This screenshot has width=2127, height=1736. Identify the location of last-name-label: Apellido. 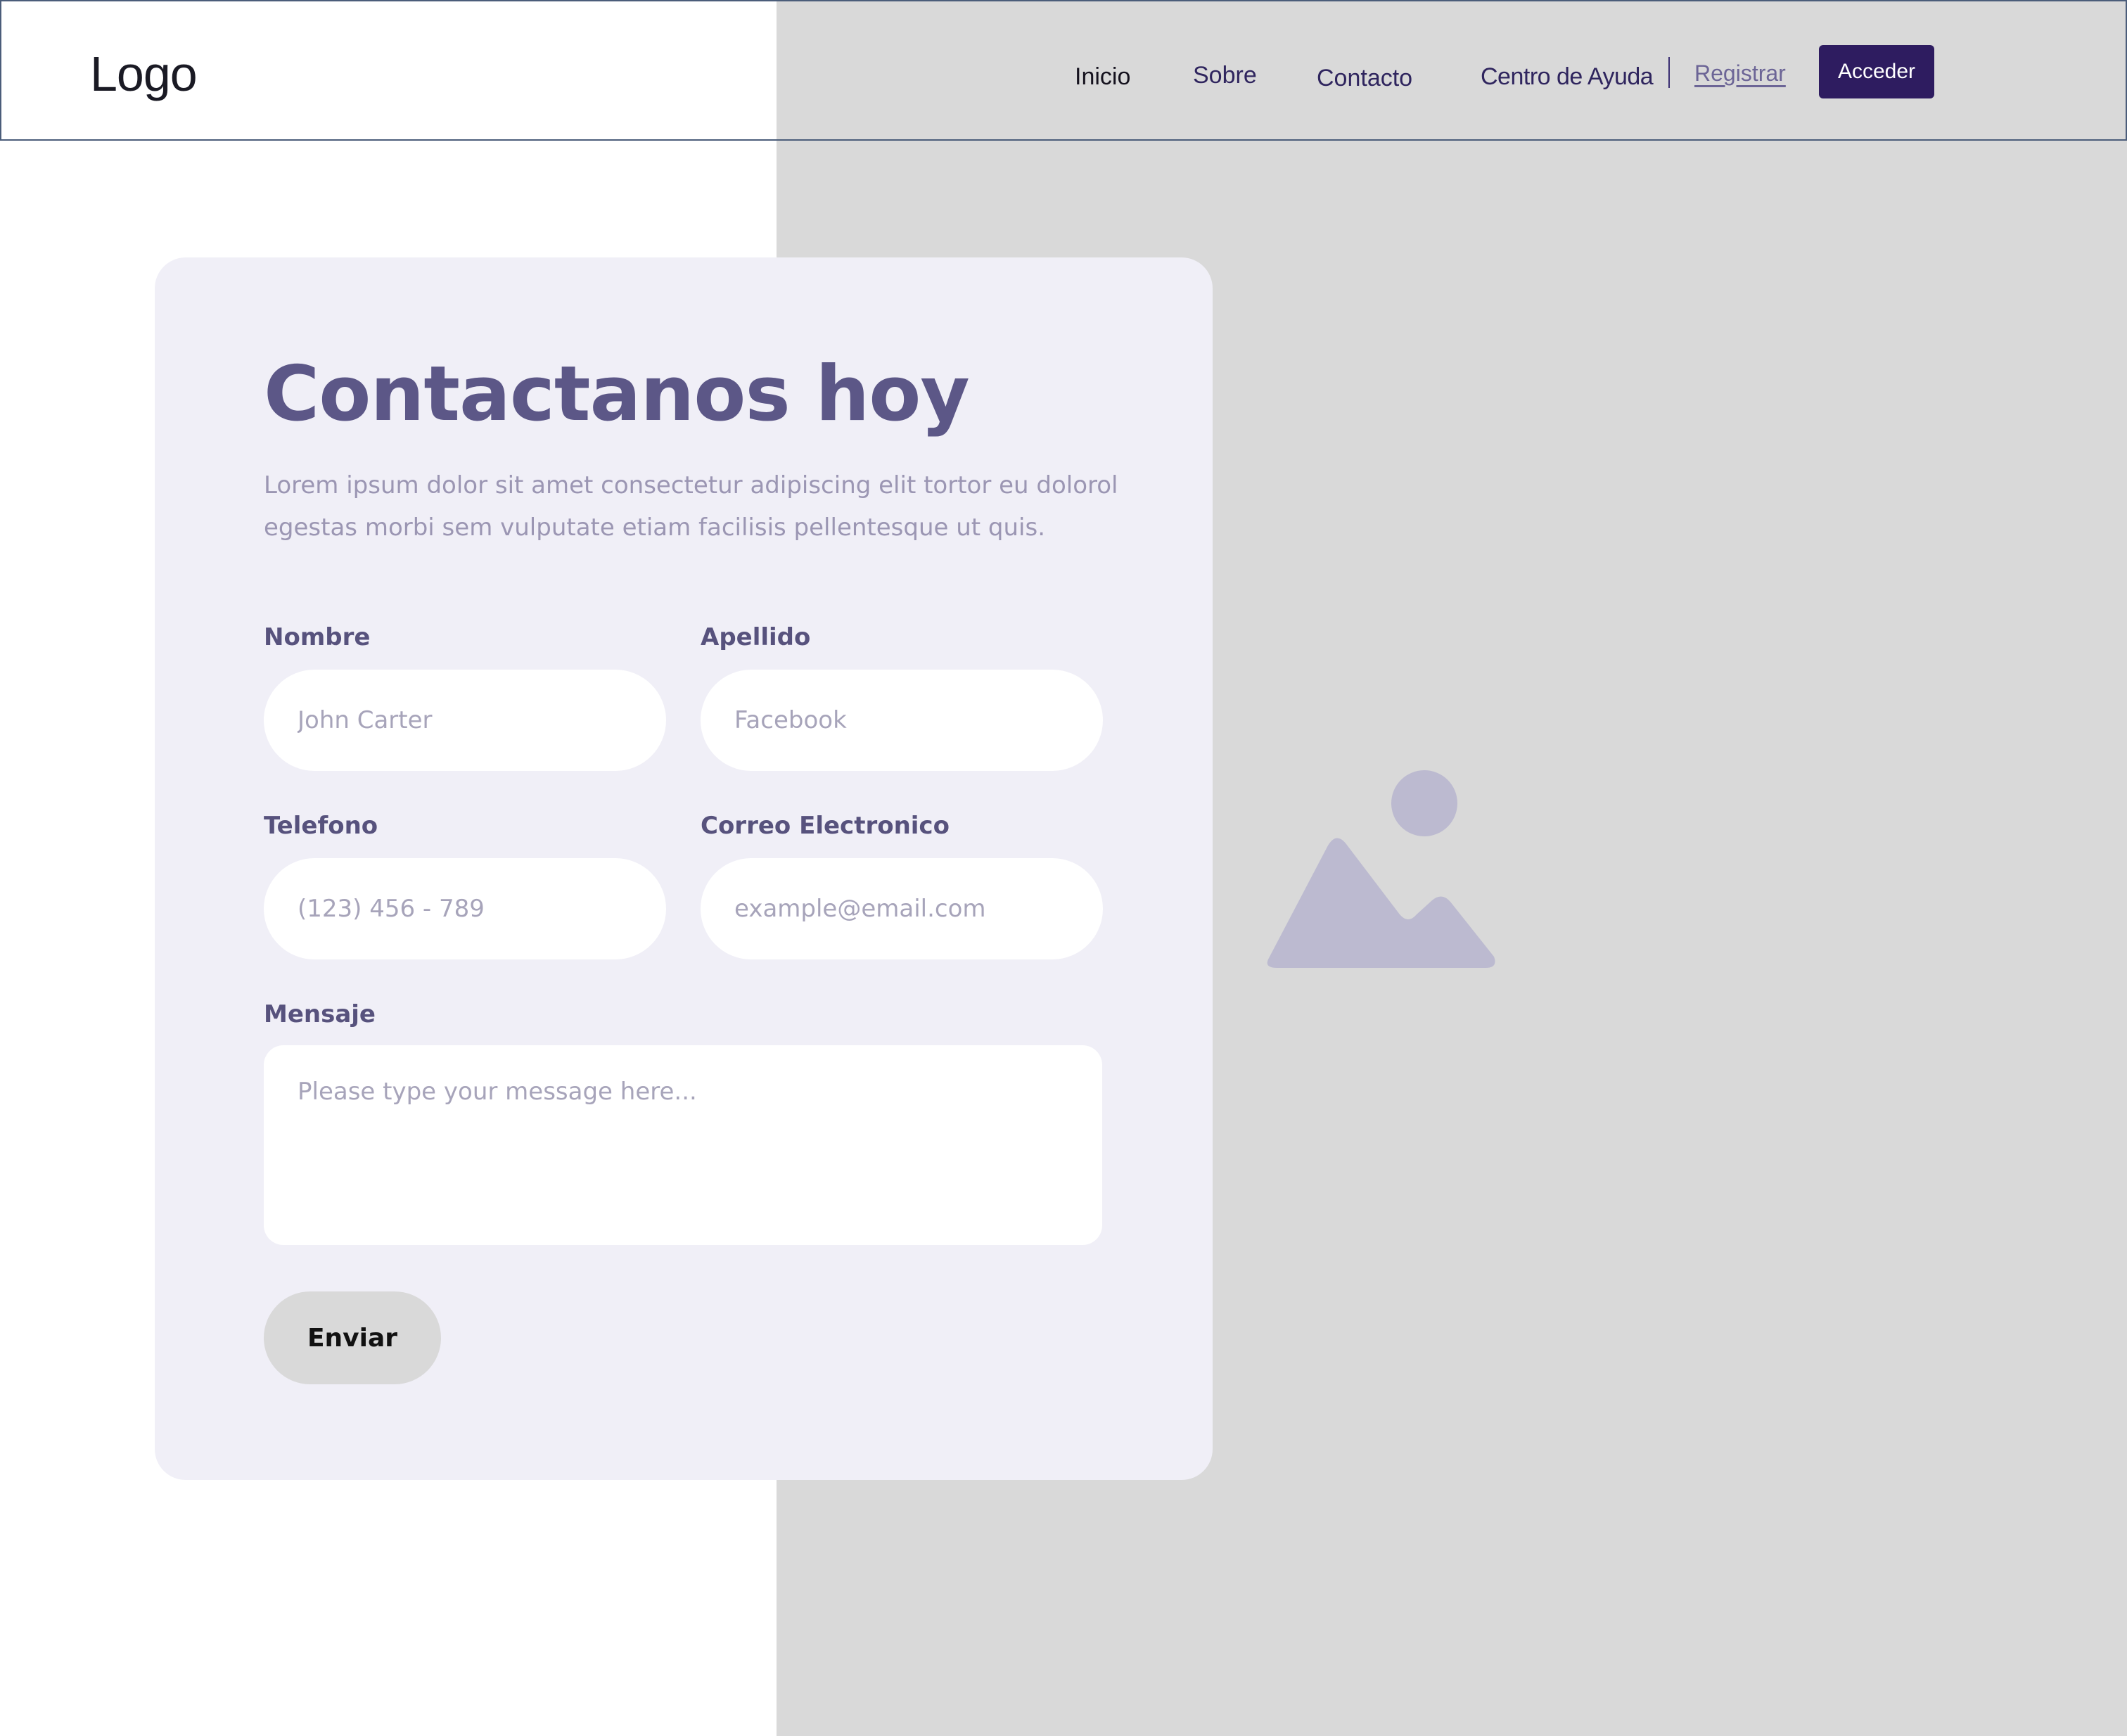
(756, 637).